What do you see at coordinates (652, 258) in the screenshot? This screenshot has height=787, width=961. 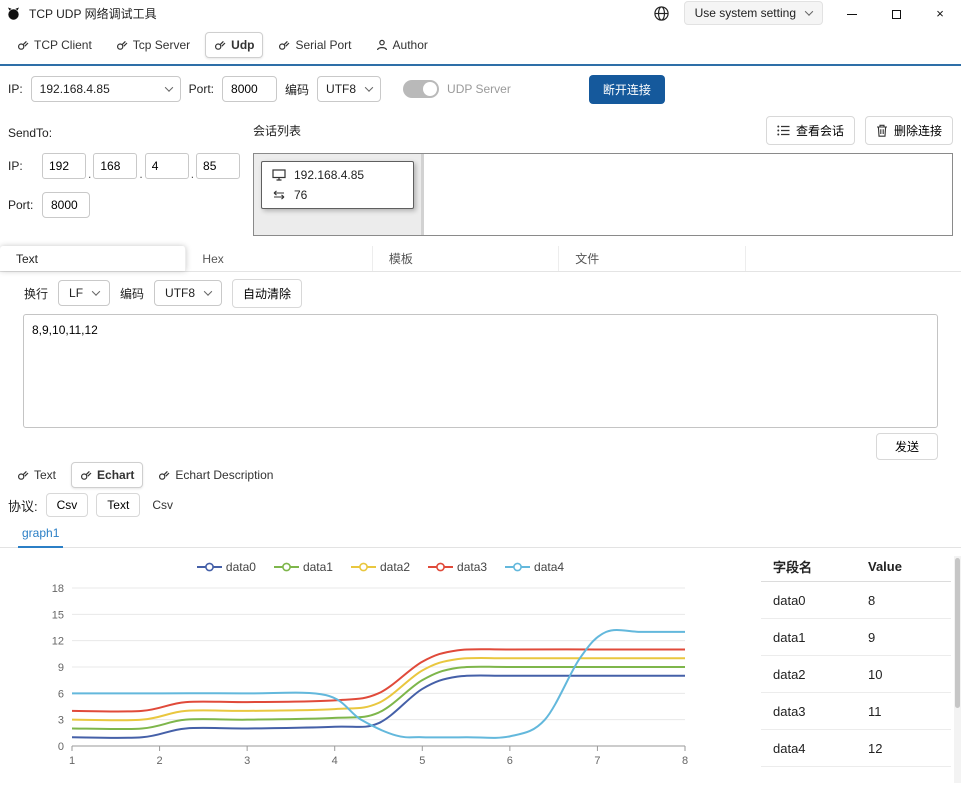 I see `payload-tab-file: 文件` at bounding box center [652, 258].